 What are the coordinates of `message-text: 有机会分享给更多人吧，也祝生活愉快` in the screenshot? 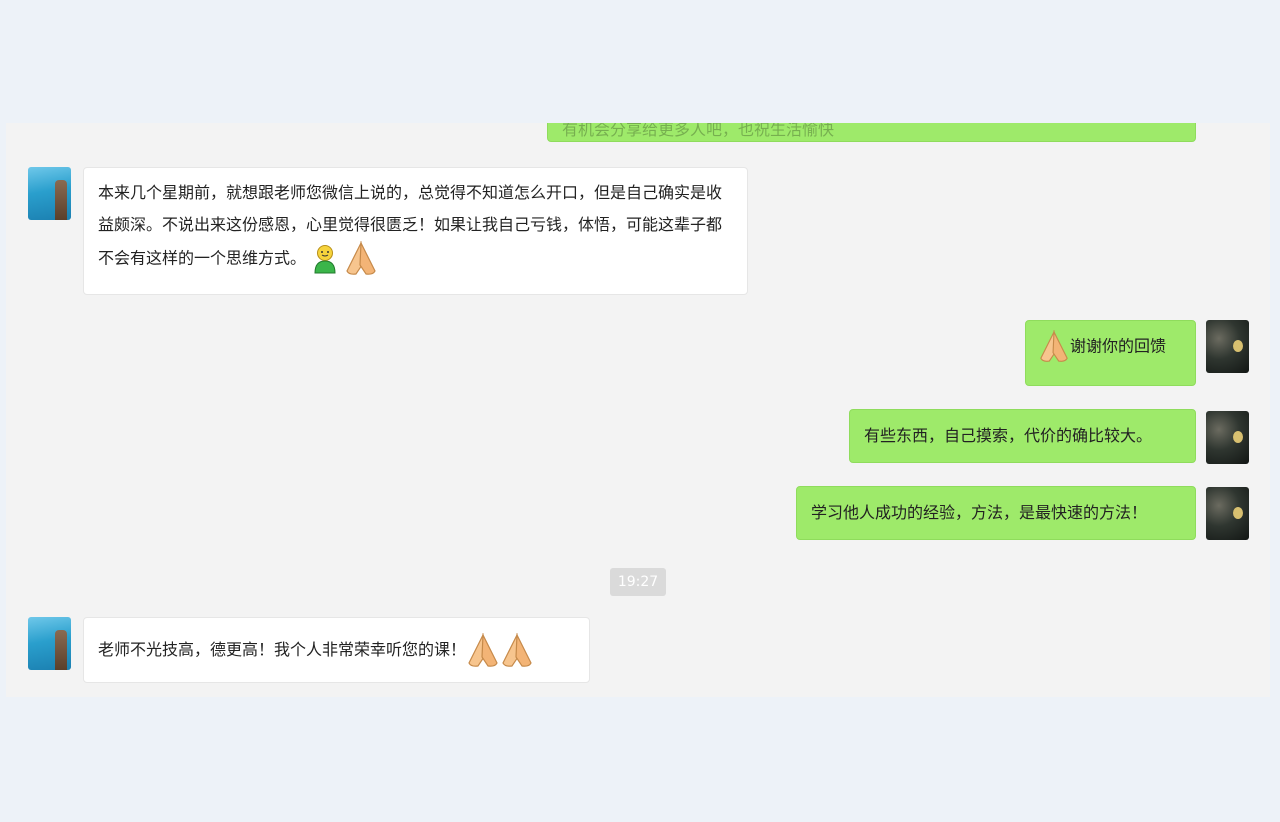 It's located at (698, 131).